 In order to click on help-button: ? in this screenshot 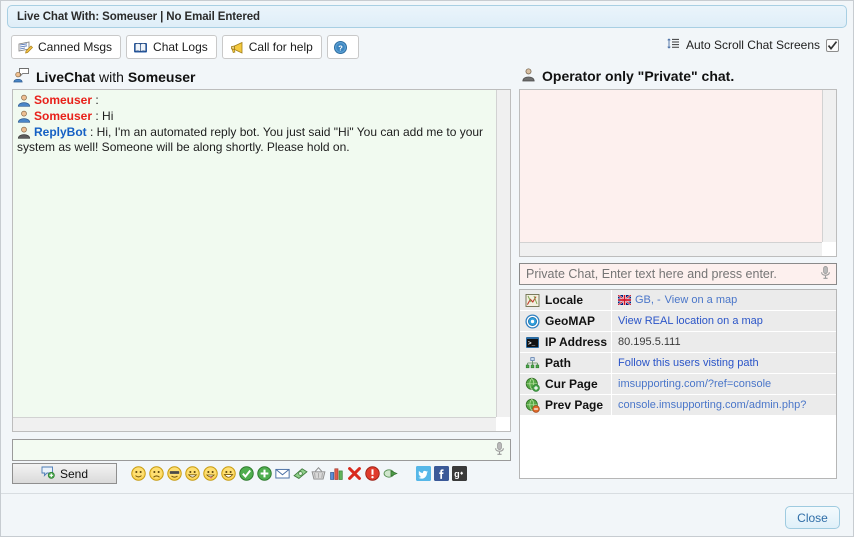, I will do `click(342, 47)`.